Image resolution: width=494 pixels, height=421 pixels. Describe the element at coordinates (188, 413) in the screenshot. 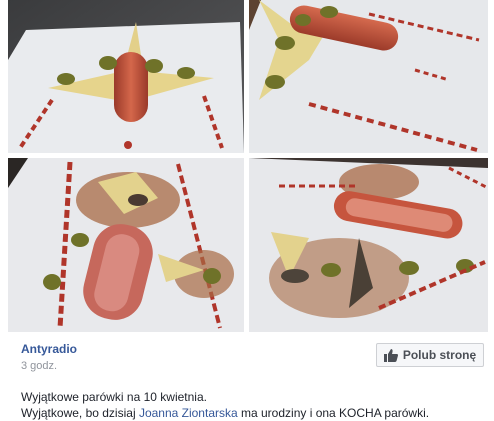

I see `mention-link: Joanna Ziontarska` at that location.